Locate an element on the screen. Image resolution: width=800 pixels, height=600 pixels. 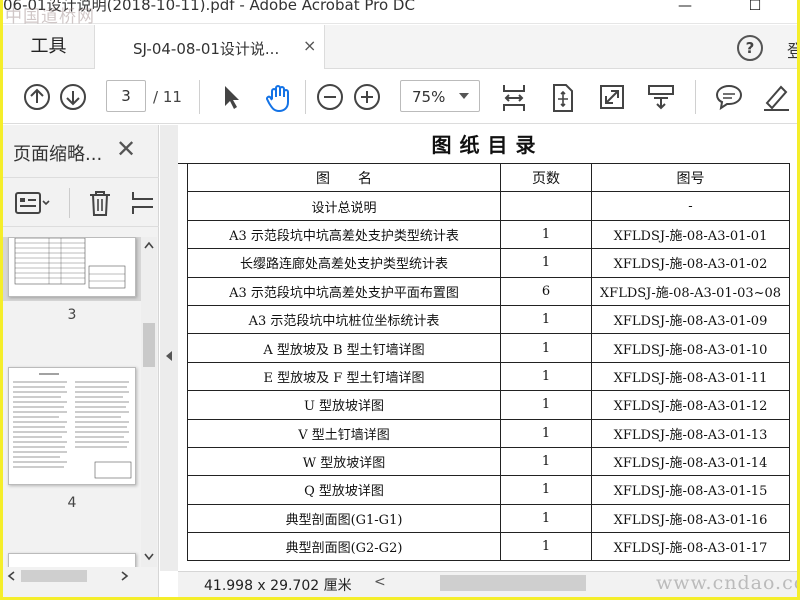
fit-width-icon is located at coordinates (514, 98).